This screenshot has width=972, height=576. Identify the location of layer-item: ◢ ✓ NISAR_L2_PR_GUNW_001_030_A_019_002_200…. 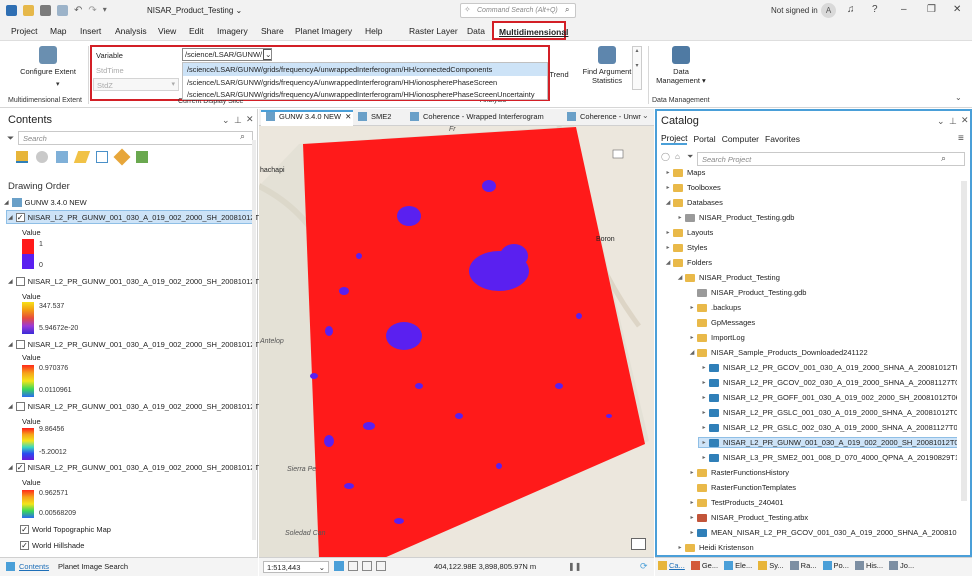
(138, 217).